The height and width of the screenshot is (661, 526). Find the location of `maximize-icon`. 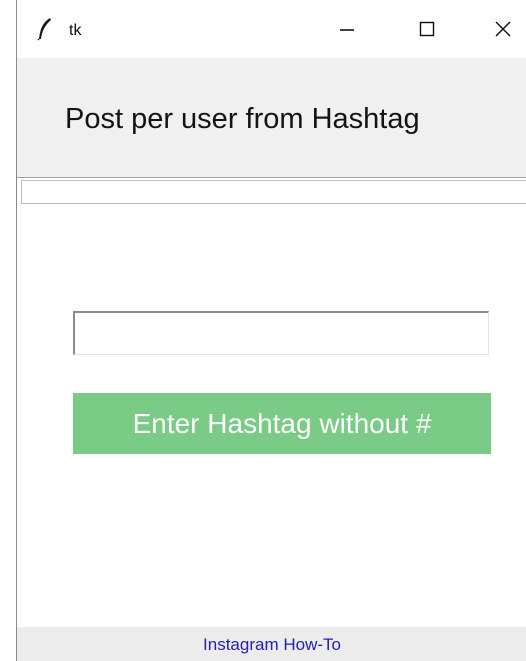

maximize-icon is located at coordinates (427, 29).